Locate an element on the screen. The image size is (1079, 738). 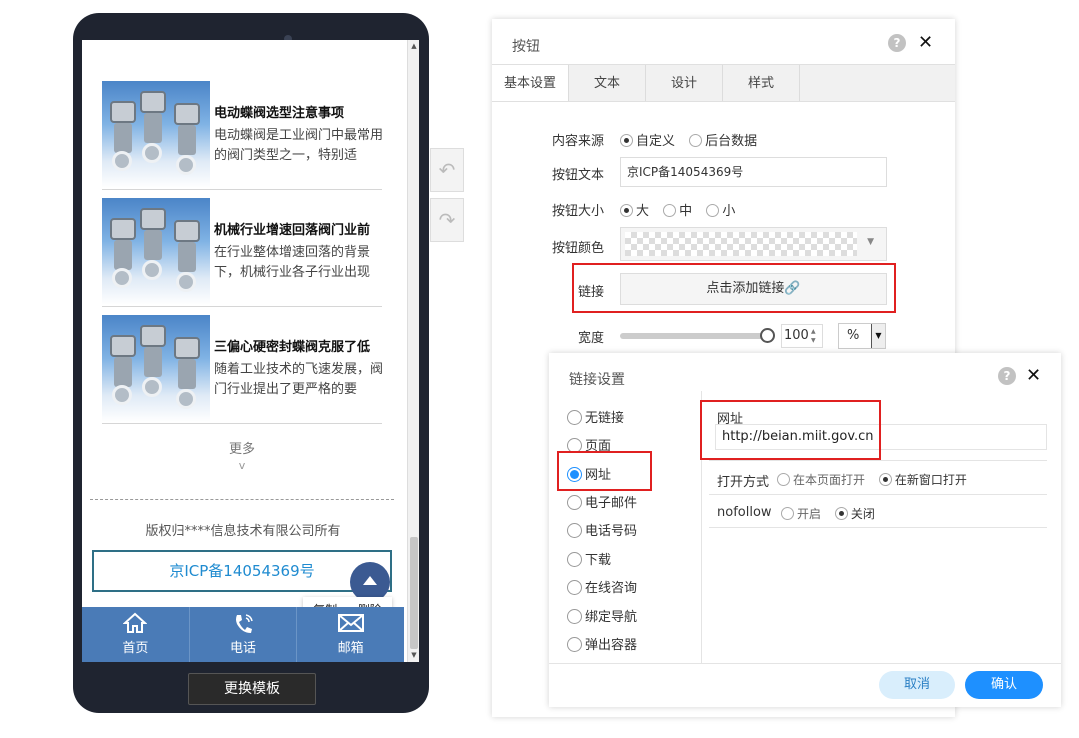
open-mode-label: 打开方式 is located at coordinates (743, 482).